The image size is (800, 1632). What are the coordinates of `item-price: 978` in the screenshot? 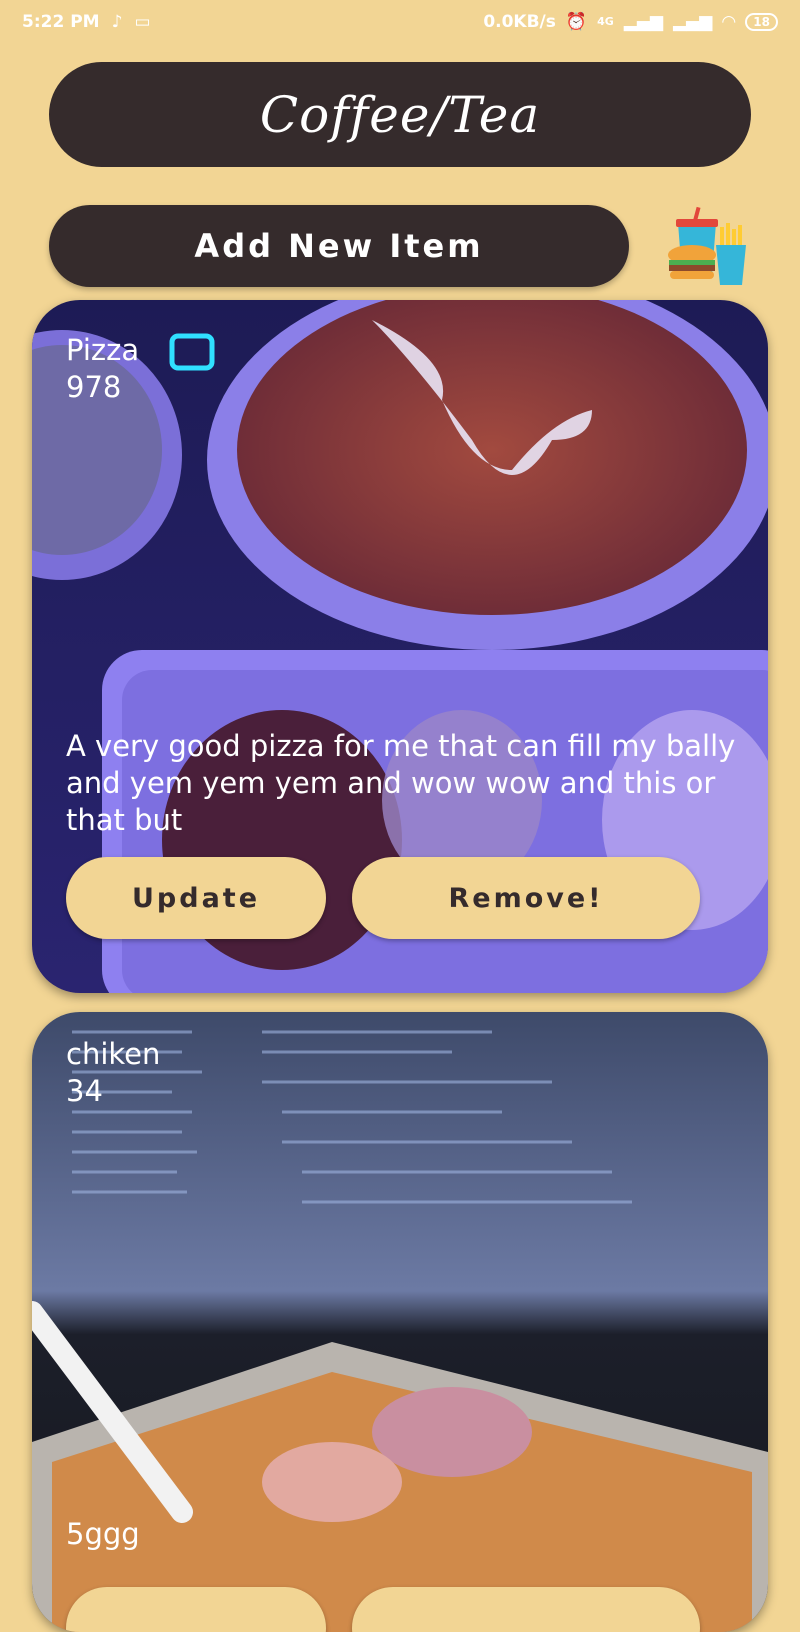 It's located at (94, 387).